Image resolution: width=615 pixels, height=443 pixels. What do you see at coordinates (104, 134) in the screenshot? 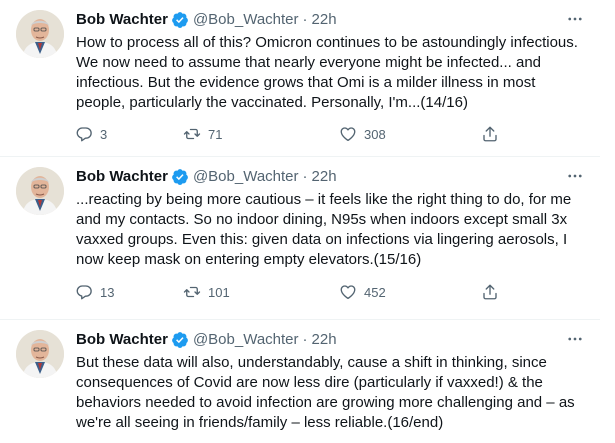
I see `reply-count: 3` at bounding box center [104, 134].